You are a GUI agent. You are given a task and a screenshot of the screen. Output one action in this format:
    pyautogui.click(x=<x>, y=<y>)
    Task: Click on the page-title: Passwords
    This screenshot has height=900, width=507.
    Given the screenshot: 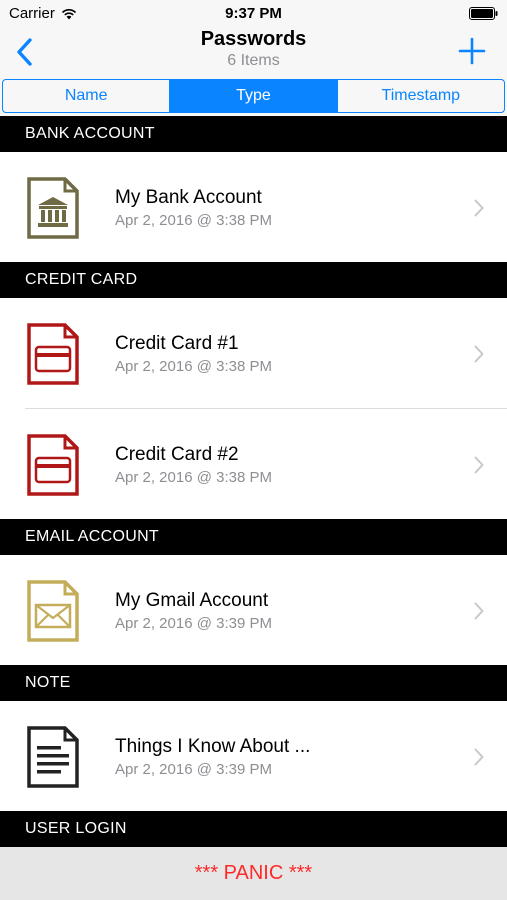 What is the action you would take?
    pyautogui.click(x=253, y=39)
    